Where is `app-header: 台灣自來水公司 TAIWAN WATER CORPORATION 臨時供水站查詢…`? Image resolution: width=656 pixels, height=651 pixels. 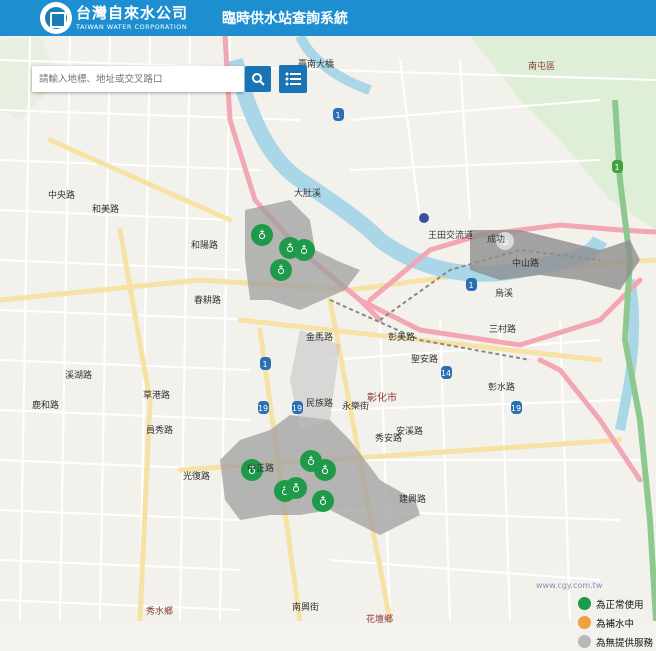 app-header: 台灣自來水公司 TAIWAN WATER CORPORATION 臨時供水站查詢… is located at coordinates (328, 18).